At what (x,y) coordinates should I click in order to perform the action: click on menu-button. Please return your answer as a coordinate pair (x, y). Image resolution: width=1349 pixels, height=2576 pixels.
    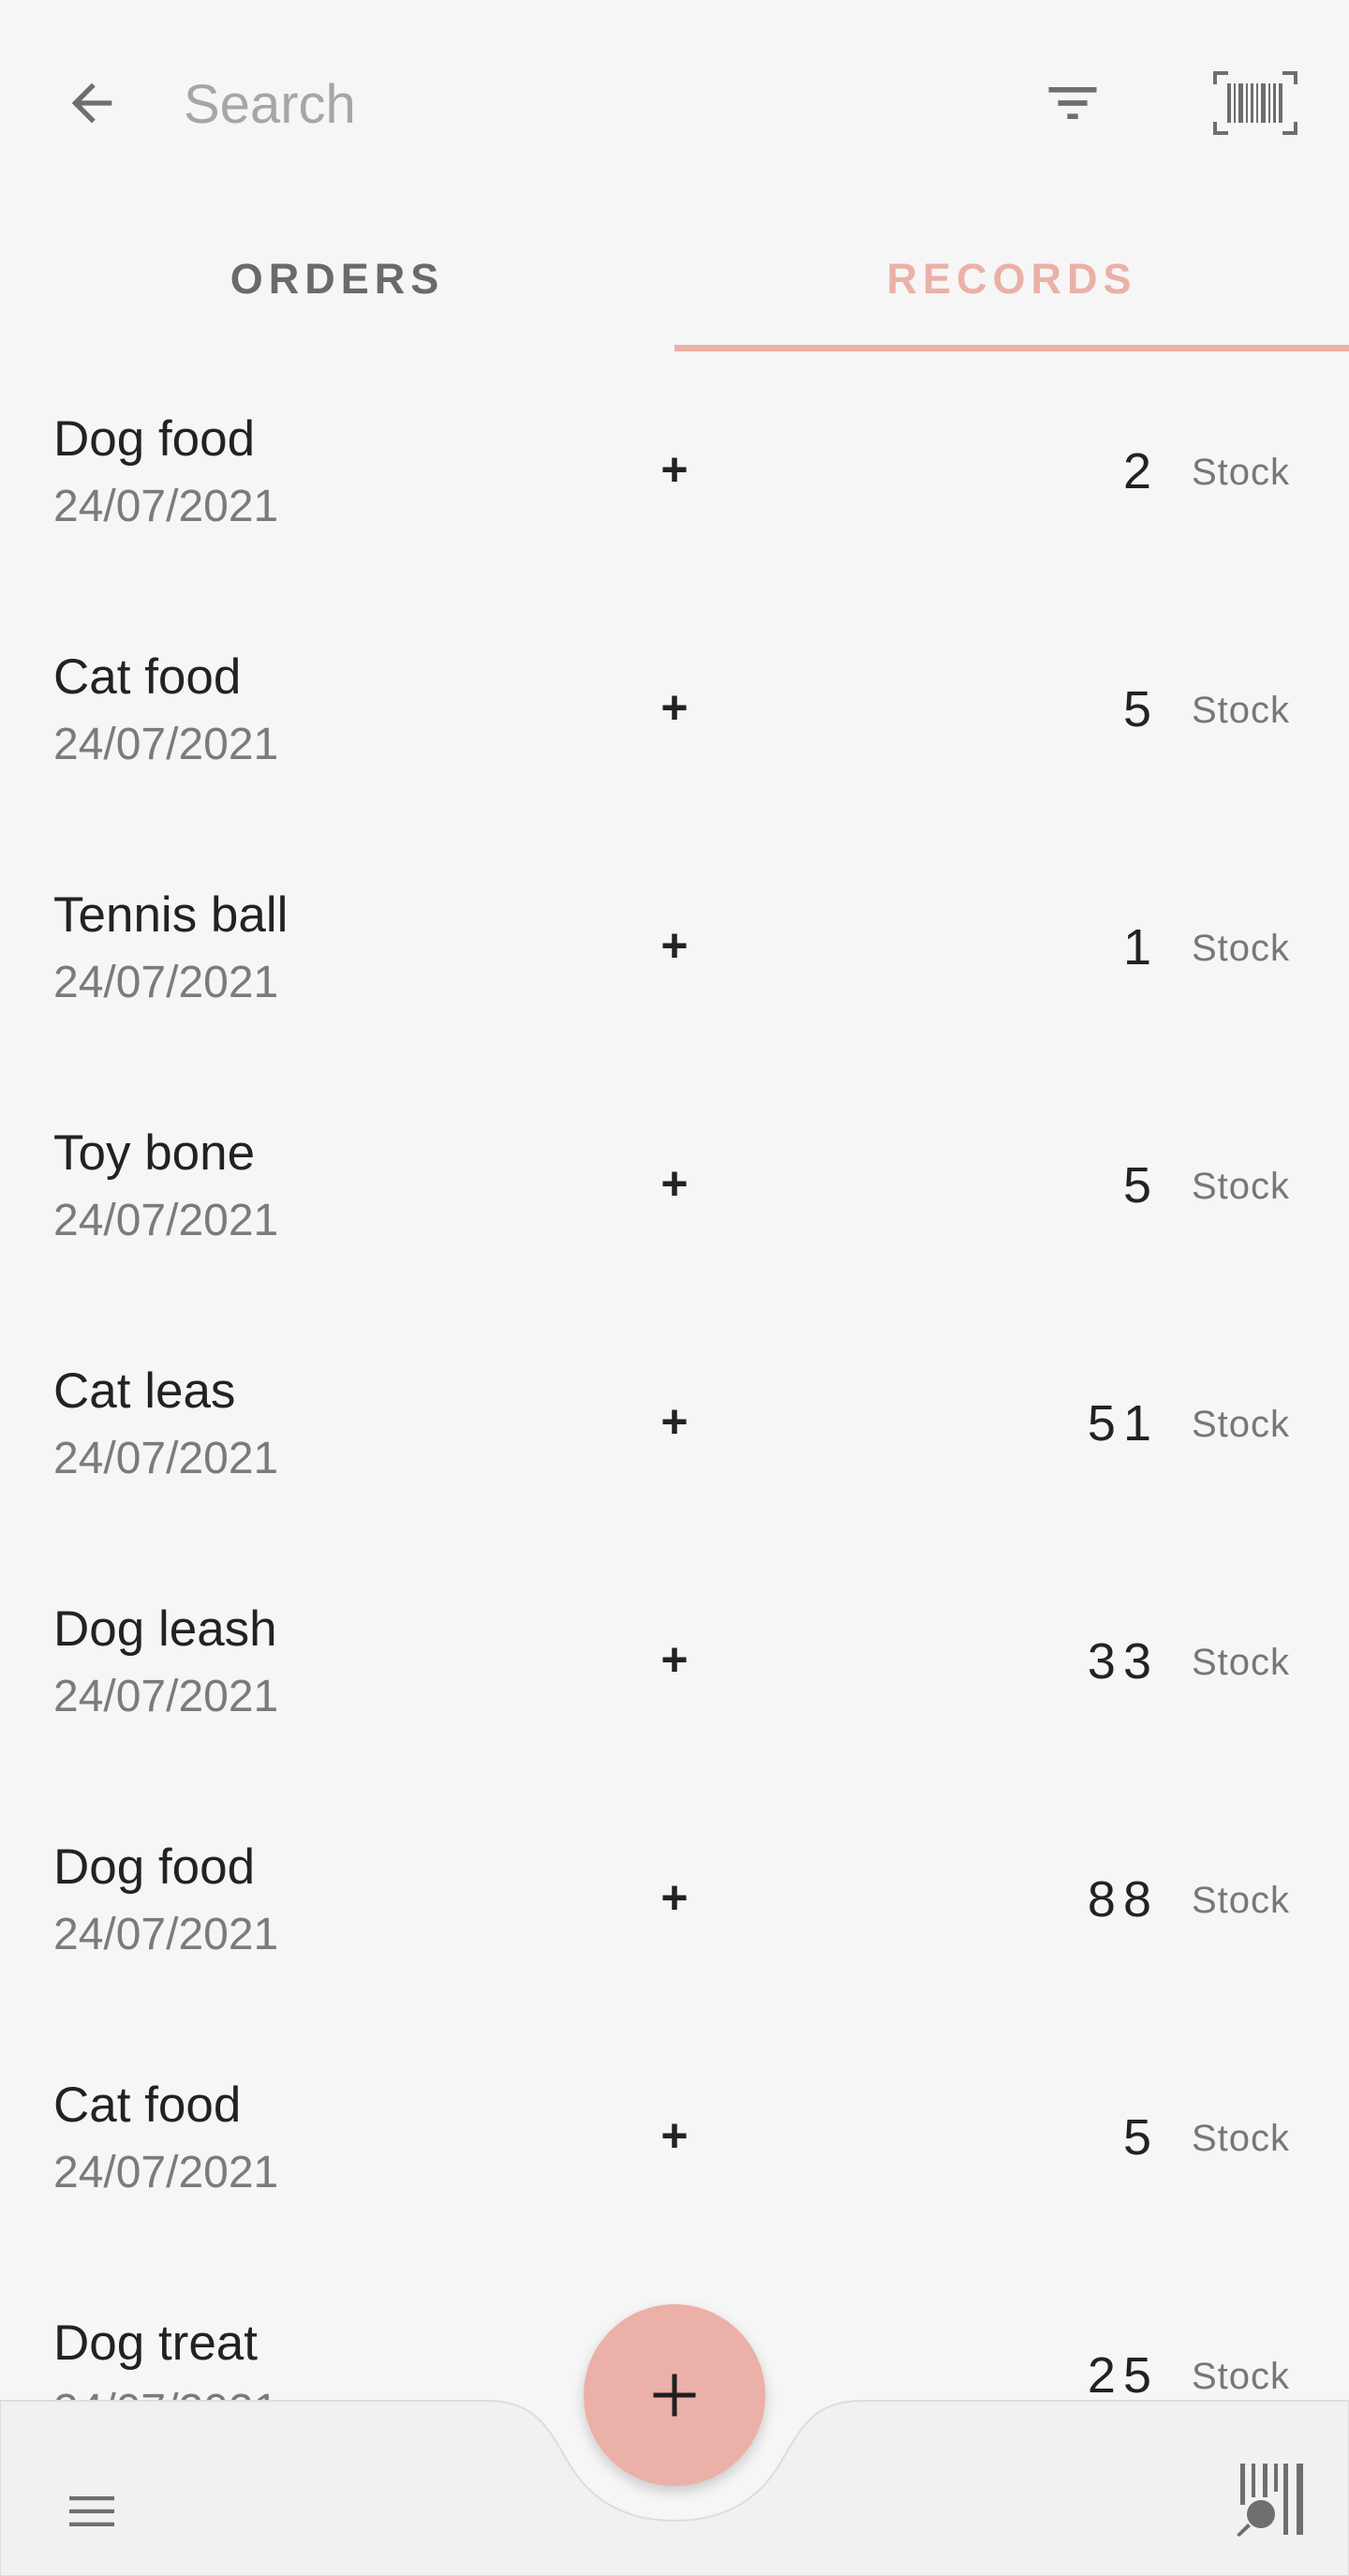
    Looking at the image, I should click on (92, 2511).